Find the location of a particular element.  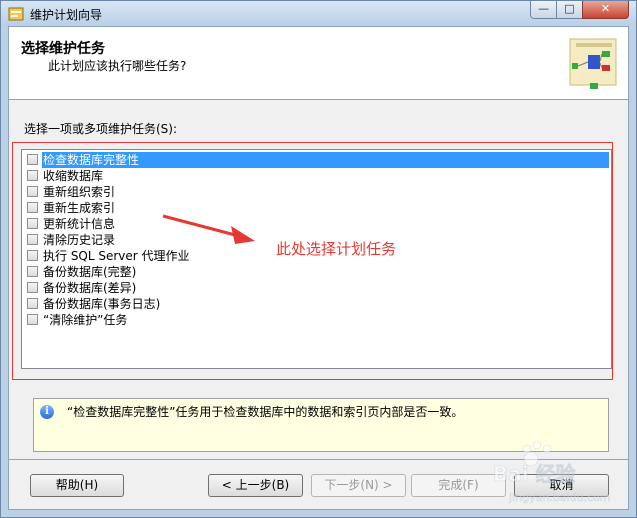

task-item-reorganize-index: 重新组织索引 is located at coordinates (316, 192).